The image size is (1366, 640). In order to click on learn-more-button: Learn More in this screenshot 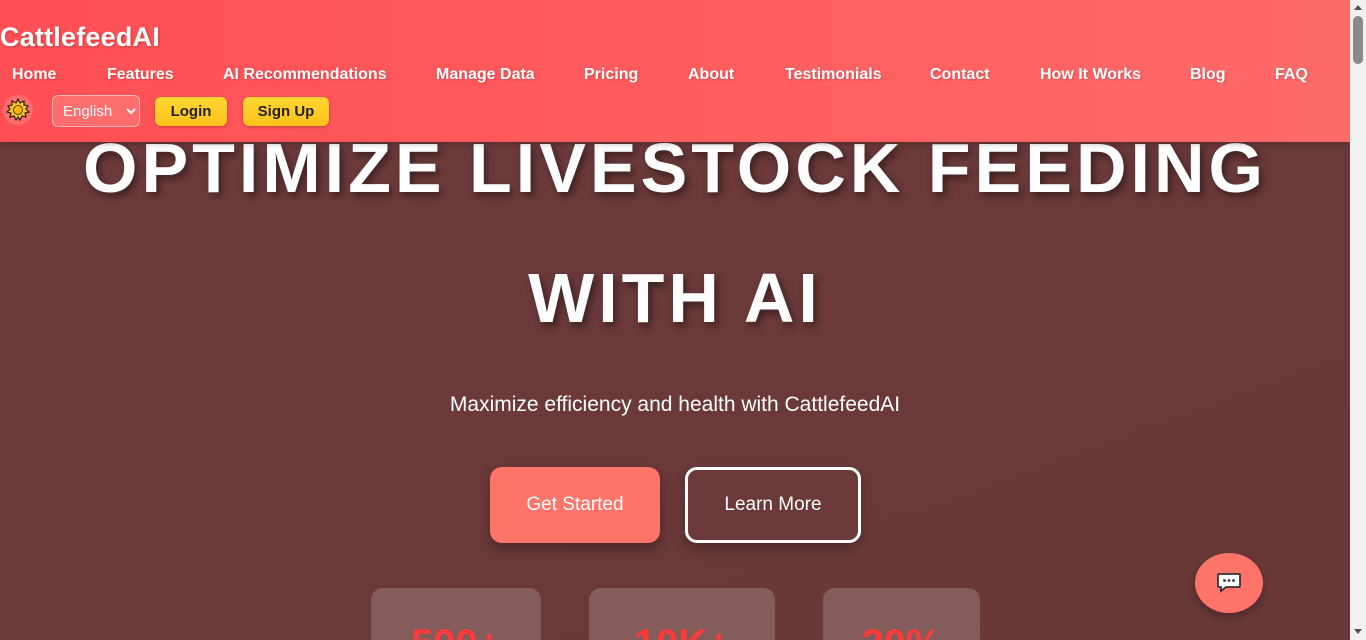, I will do `click(773, 505)`.